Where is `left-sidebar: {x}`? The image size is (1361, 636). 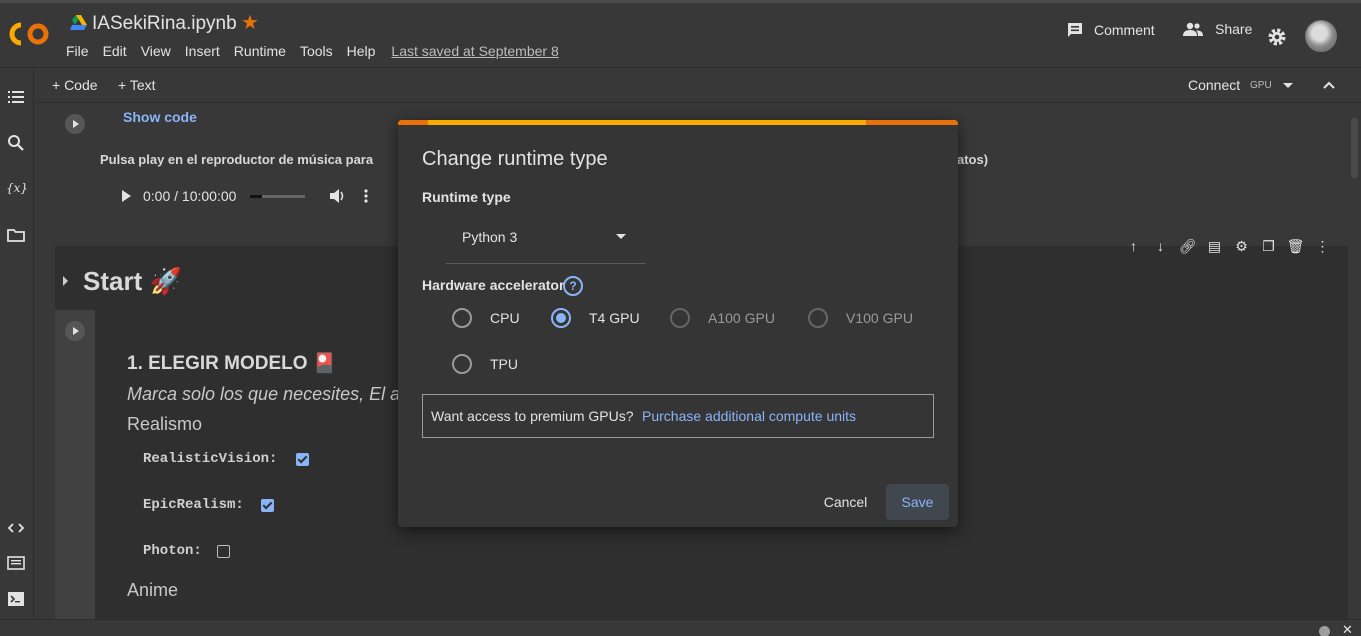
left-sidebar: {x} is located at coordinates (17, 344).